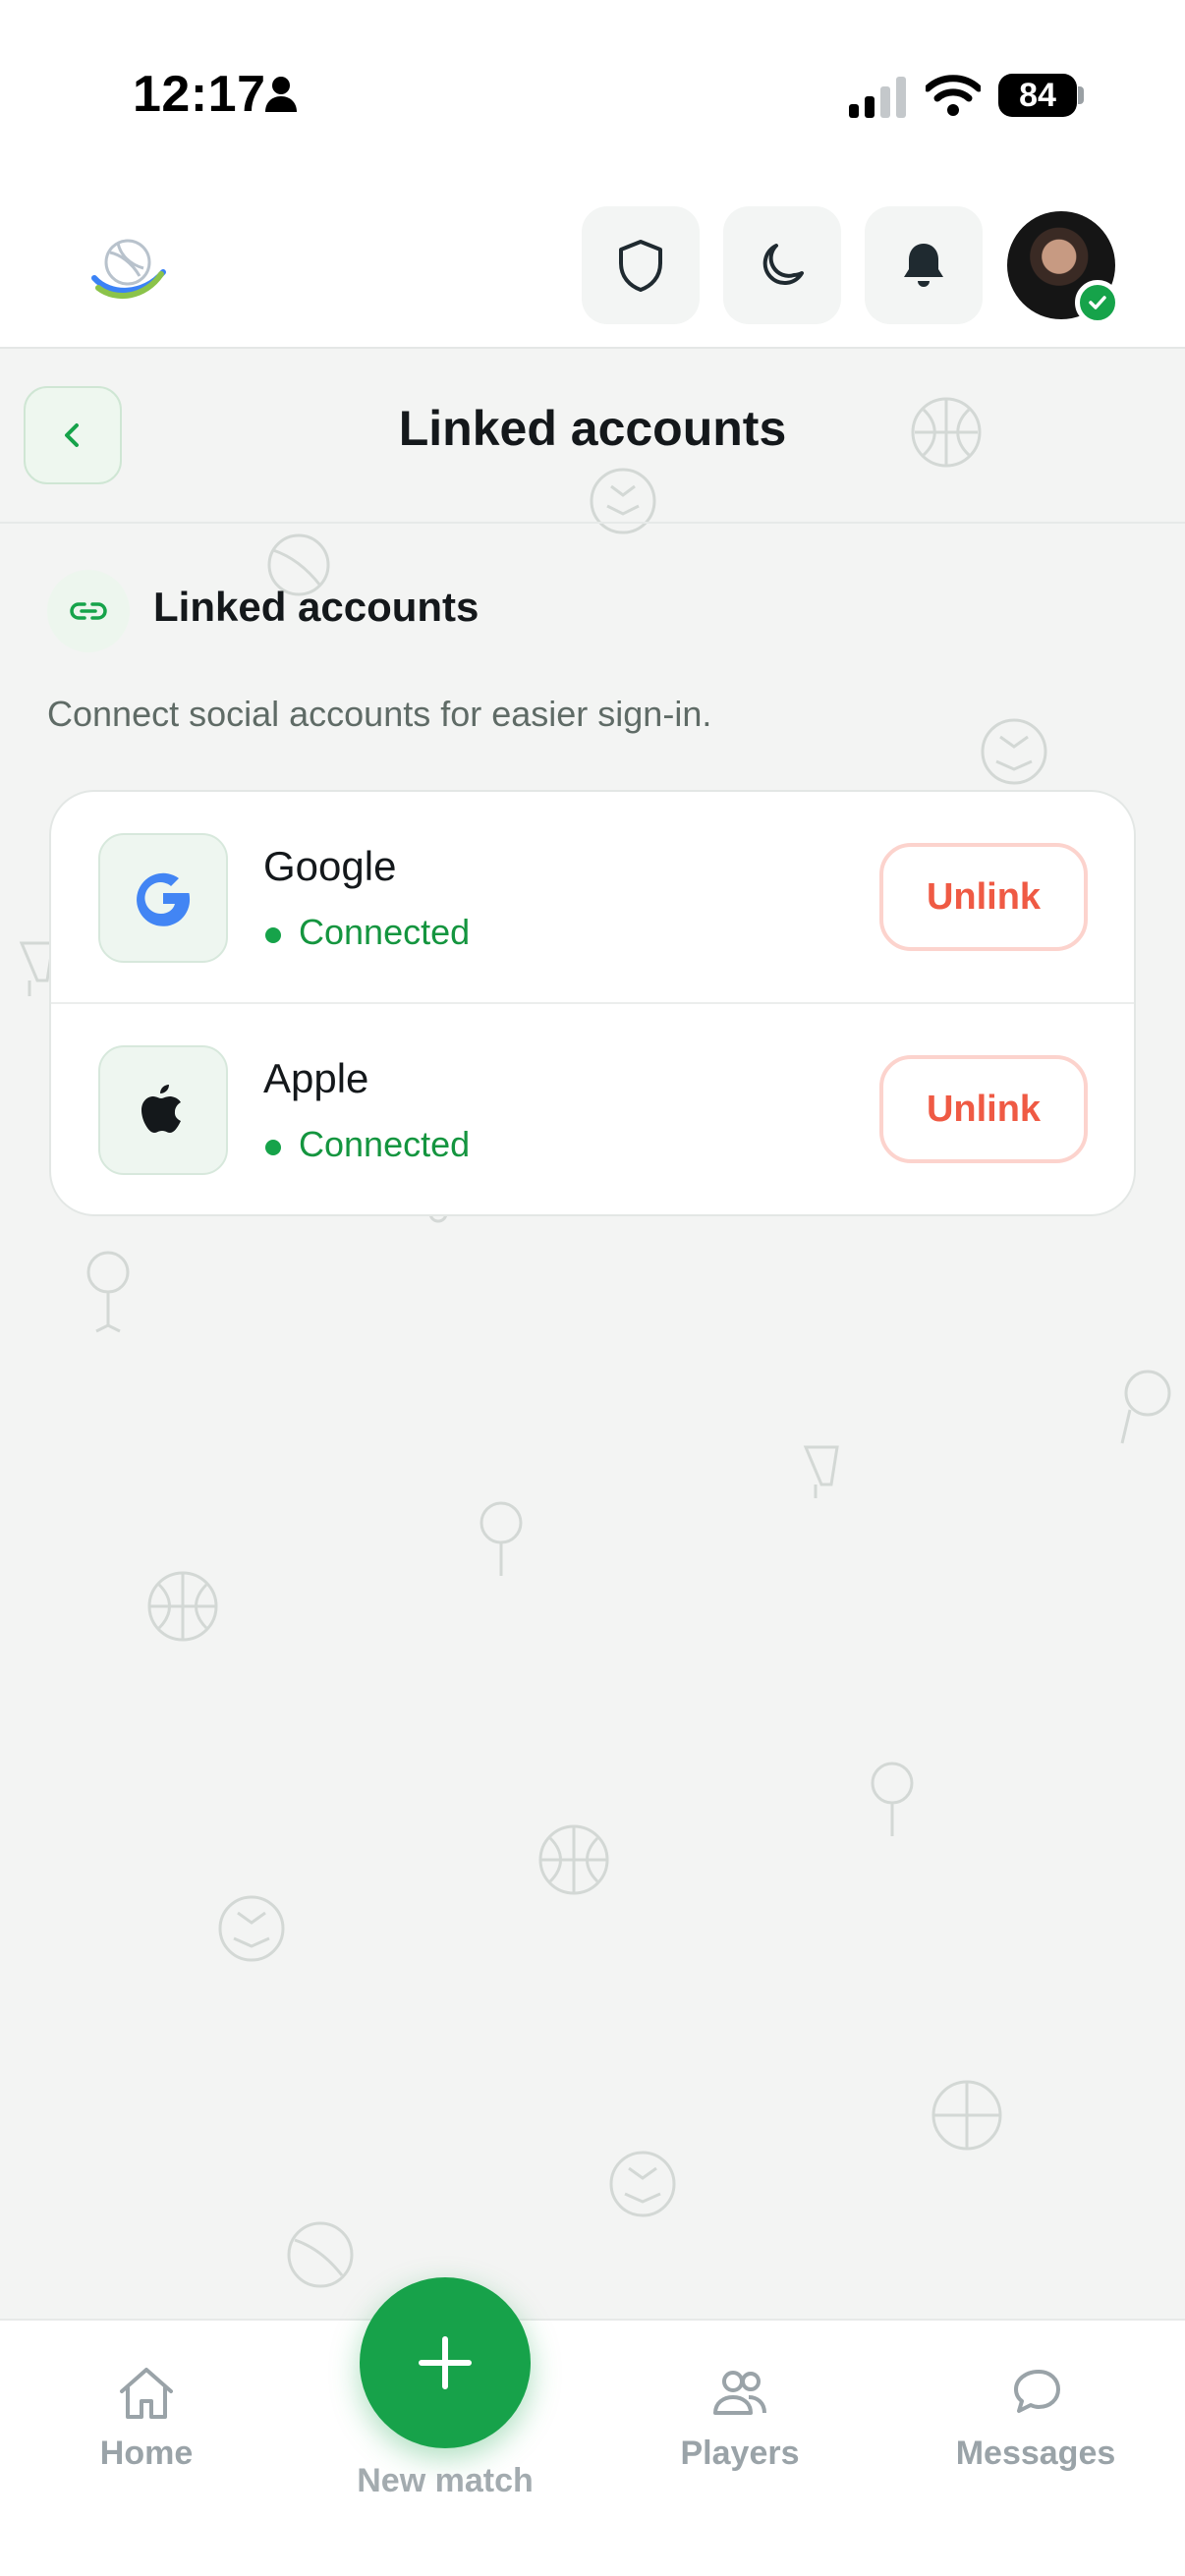 Image resolution: width=1185 pixels, height=2576 pixels. Describe the element at coordinates (592, 898) in the screenshot. I see `list-item: Google Connected Unlink` at that location.